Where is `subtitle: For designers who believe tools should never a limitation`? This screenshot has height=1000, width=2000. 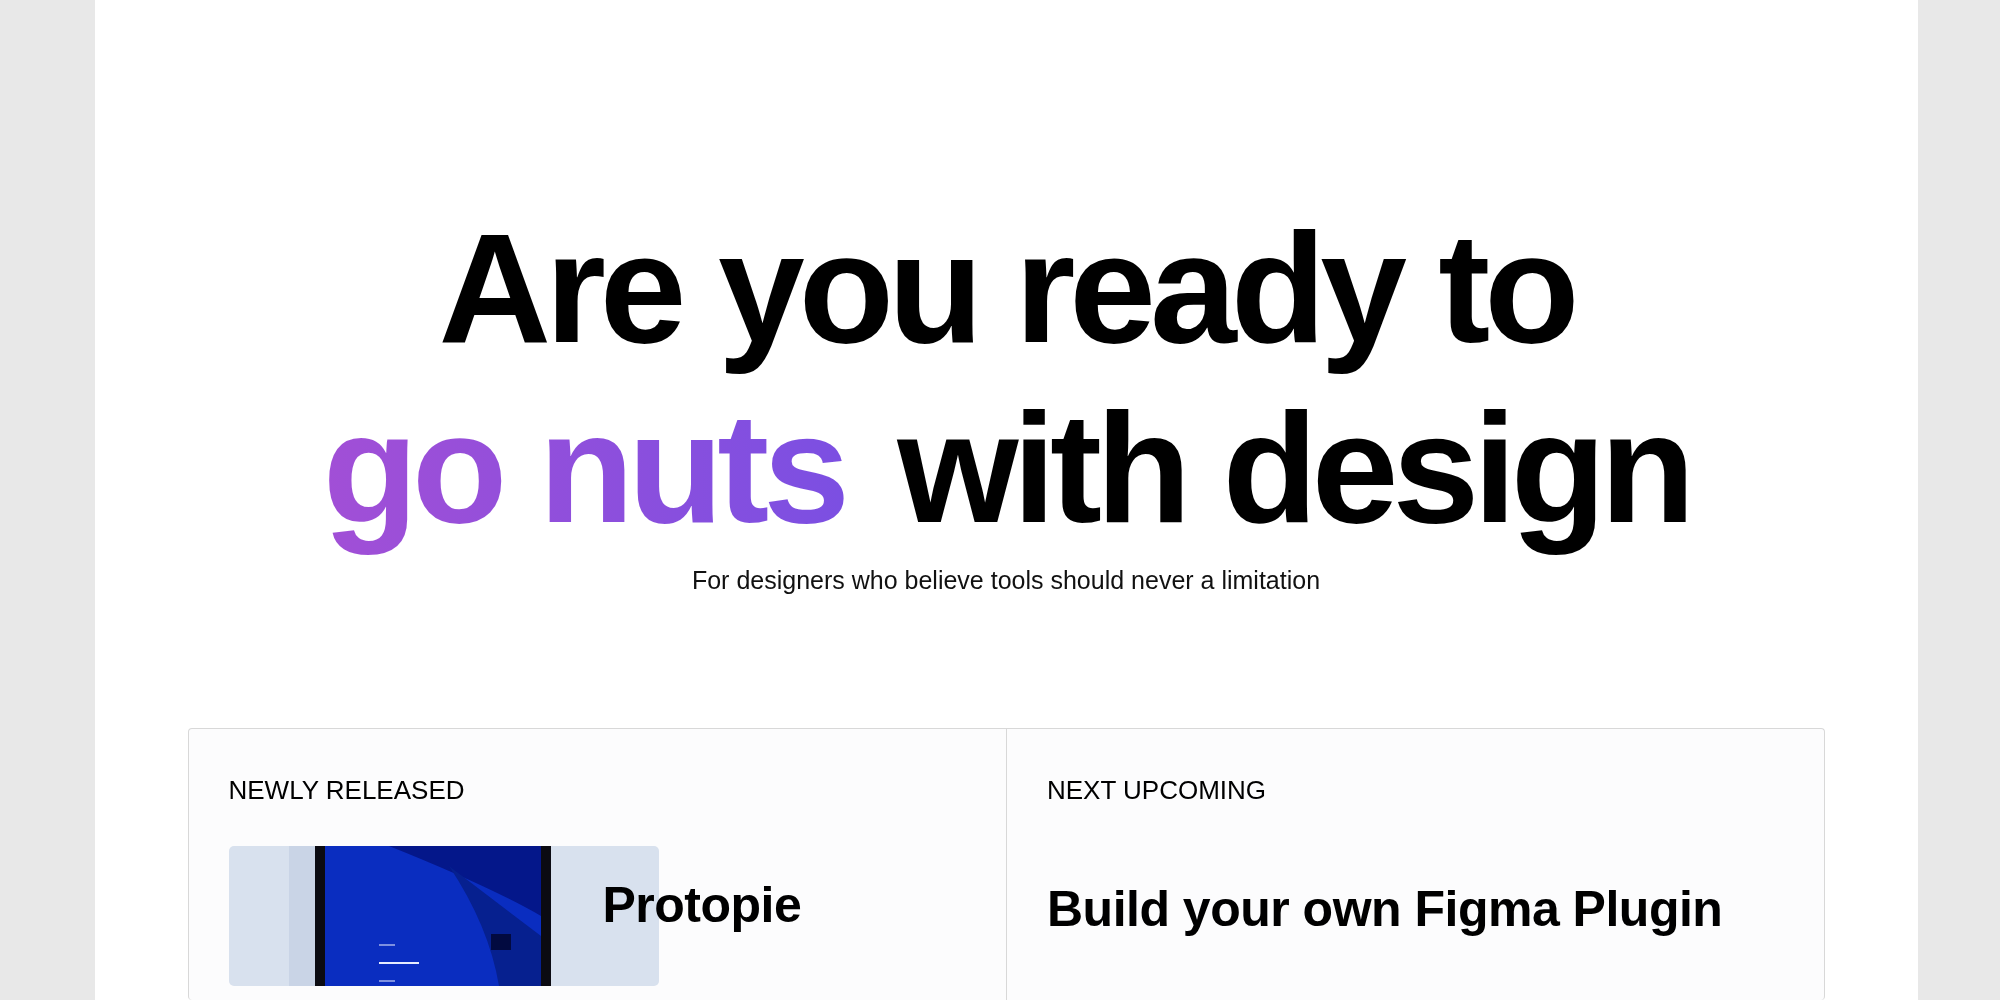 subtitle: For designers who believe tools should never a limitation is located at coordinates (1006, 580).